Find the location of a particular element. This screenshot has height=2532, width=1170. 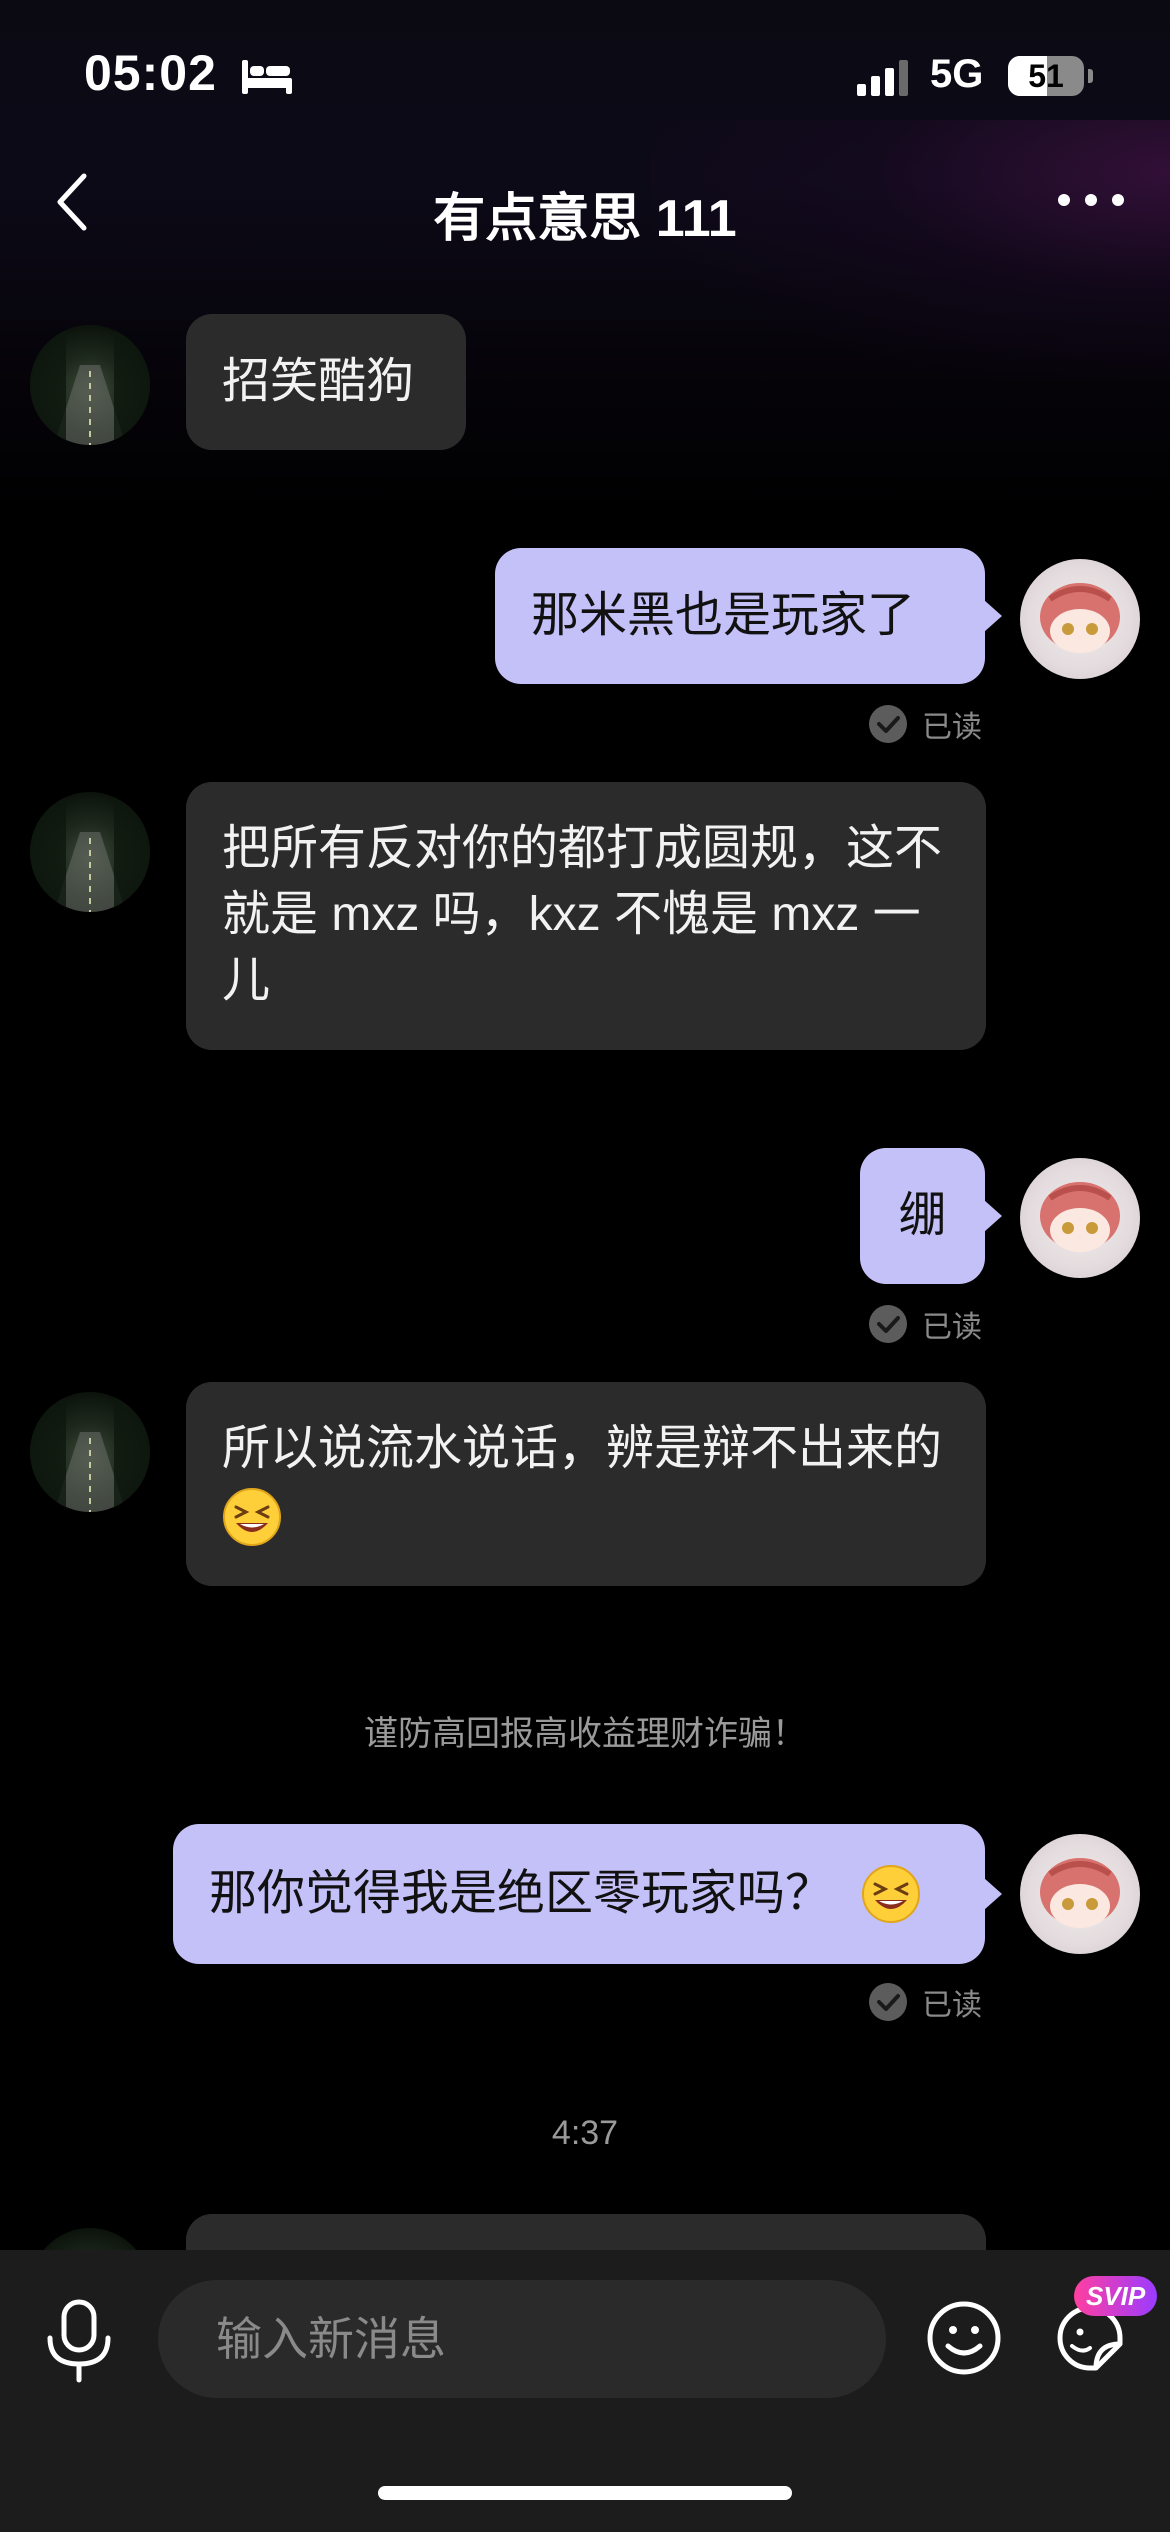

message-text: 所以说流水说话，辨是辩不出来的 is located at coordinates (586, 1482).